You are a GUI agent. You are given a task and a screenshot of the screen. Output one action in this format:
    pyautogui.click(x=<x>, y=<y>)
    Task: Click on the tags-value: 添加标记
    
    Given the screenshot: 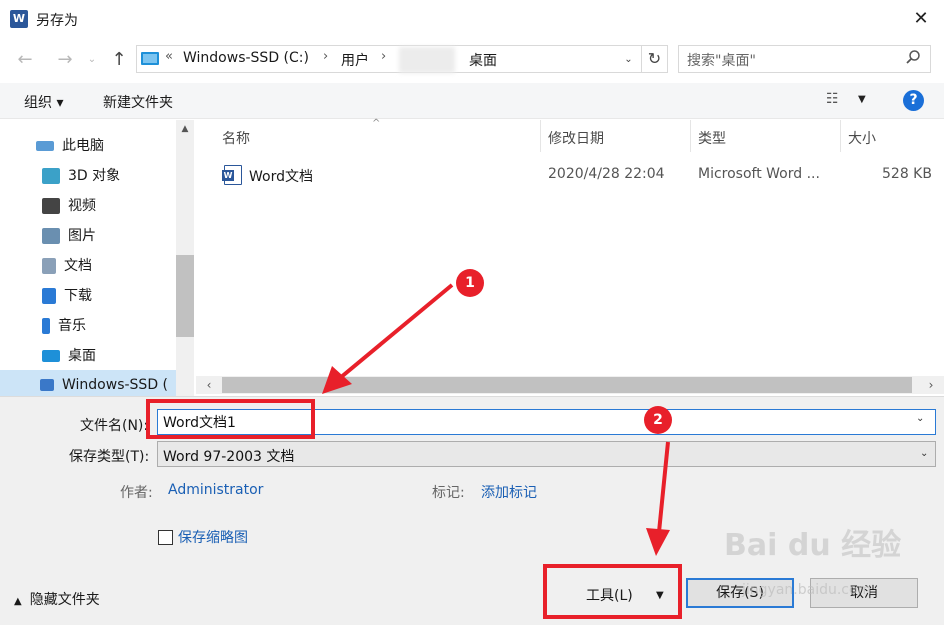 What is the action you would take?
    pyautogui.click(x=509, y=492)
    